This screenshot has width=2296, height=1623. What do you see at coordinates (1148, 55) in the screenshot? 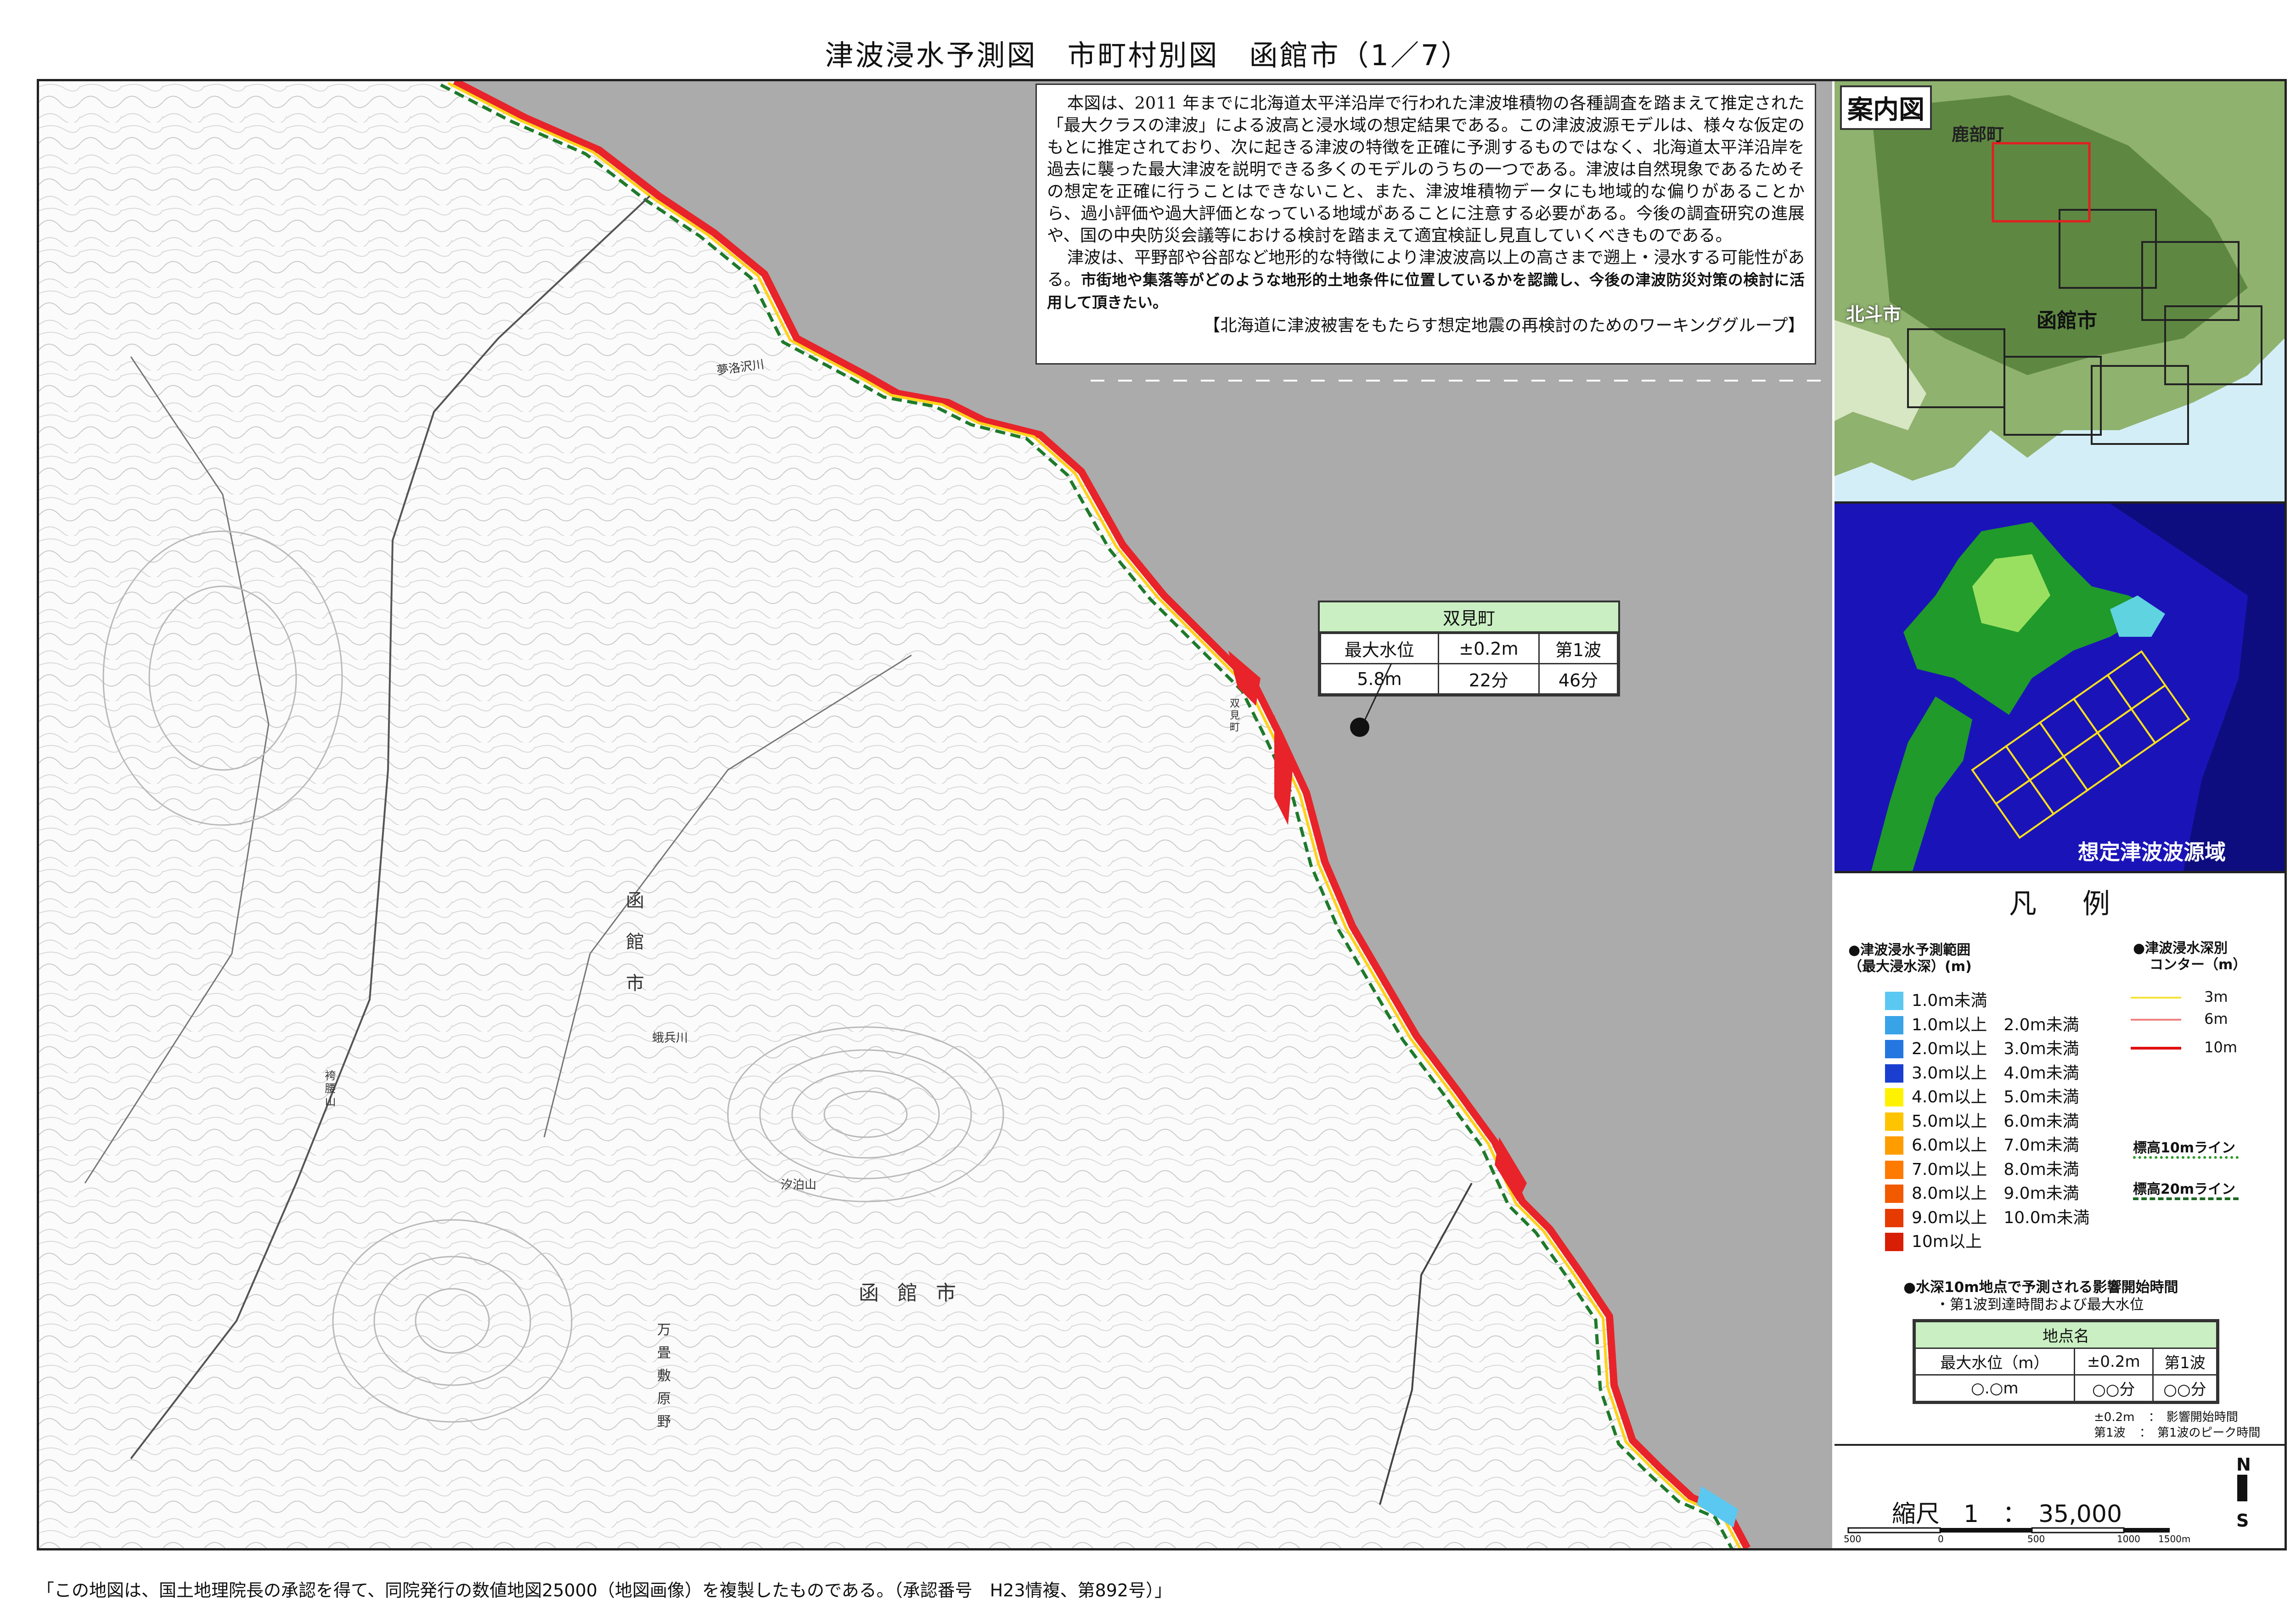
I see `page-title: 津波浸水予測図 市町村別図 函館市（1／7）` at bounding box center [1148, 55].